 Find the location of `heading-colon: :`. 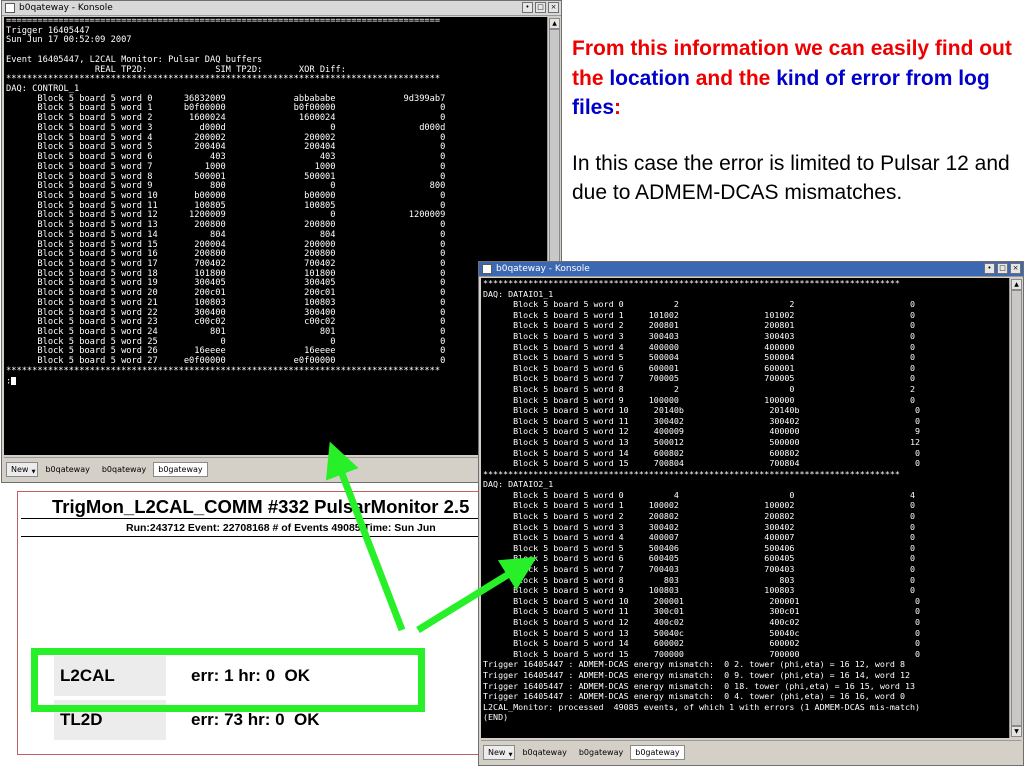

heading-colon: : is located at coordinates (618, 107).